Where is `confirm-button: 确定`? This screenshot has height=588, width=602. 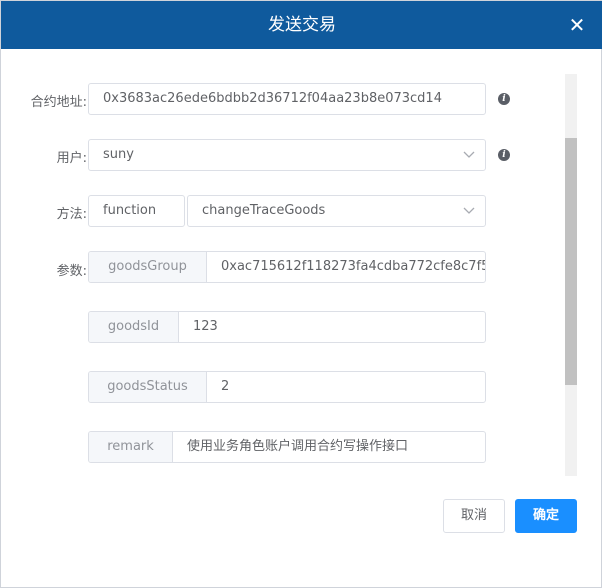
confirm-button: 确定 is located at coordinates (546, 516).